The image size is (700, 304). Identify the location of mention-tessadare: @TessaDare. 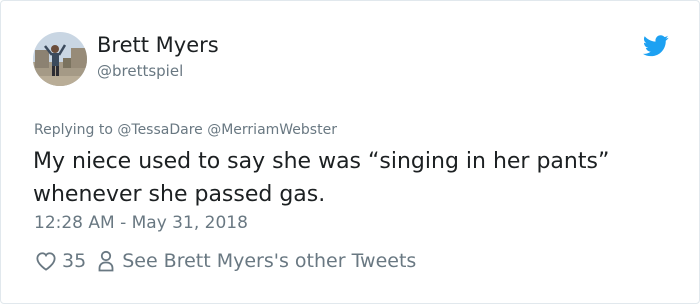
(159, 130).